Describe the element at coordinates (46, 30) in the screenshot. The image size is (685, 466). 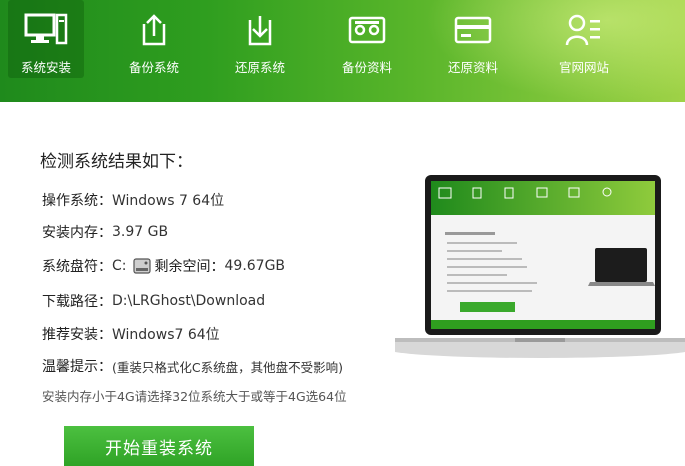
I see `monitor-pc-icon` at that location.